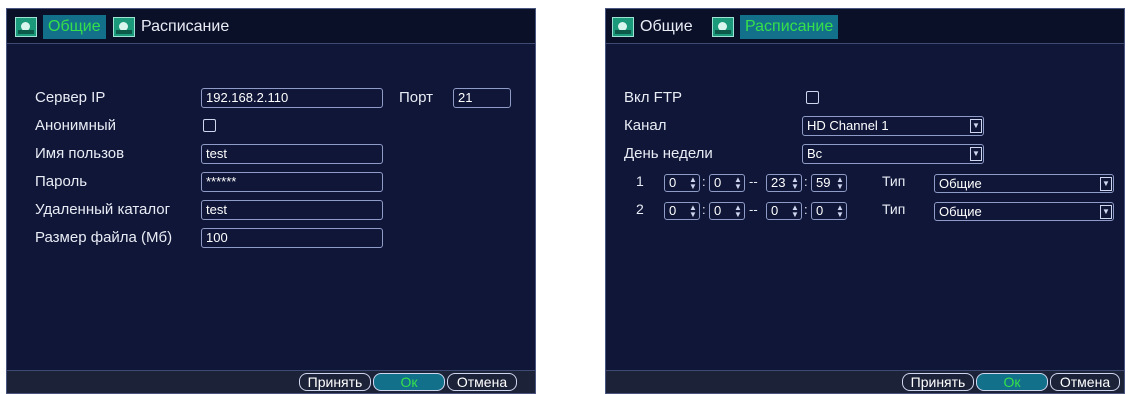  I want to click on file-size-field: 100, so click(292, 238).